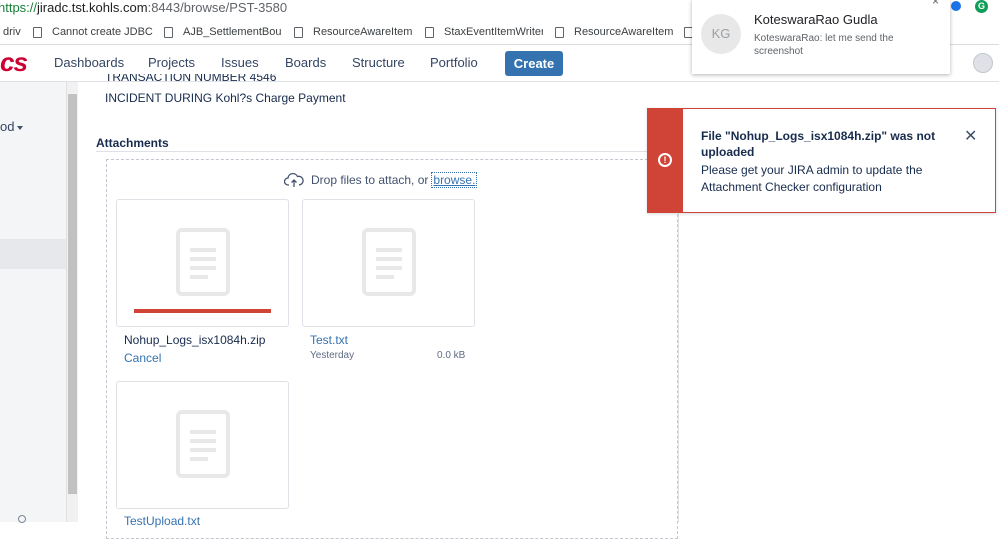  Describe the element at coordinates (171, 62) in the screenshot. I see `nav-projects: Projects` at that location.